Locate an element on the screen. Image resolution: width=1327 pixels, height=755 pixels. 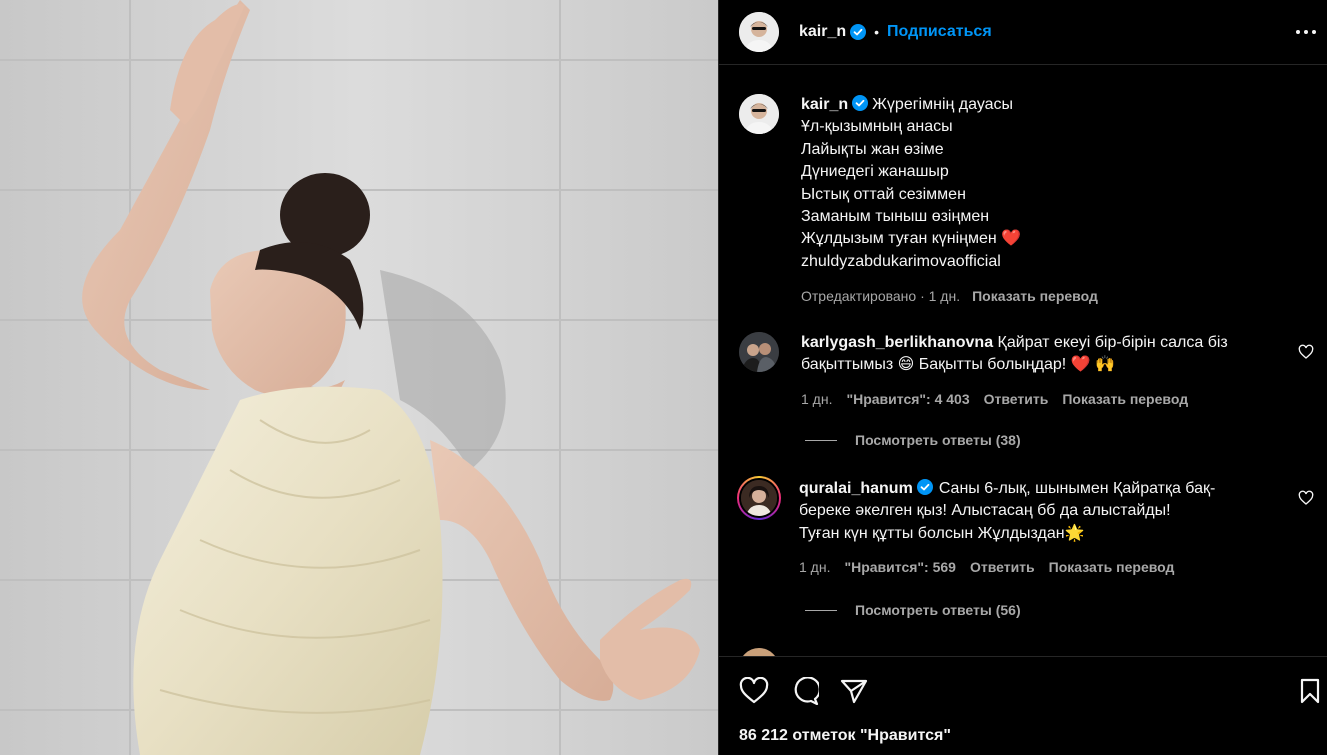
comment-line: Саны 6-лық, шынымен Қайратқа бақ- is located at coordinates (1077, 488).